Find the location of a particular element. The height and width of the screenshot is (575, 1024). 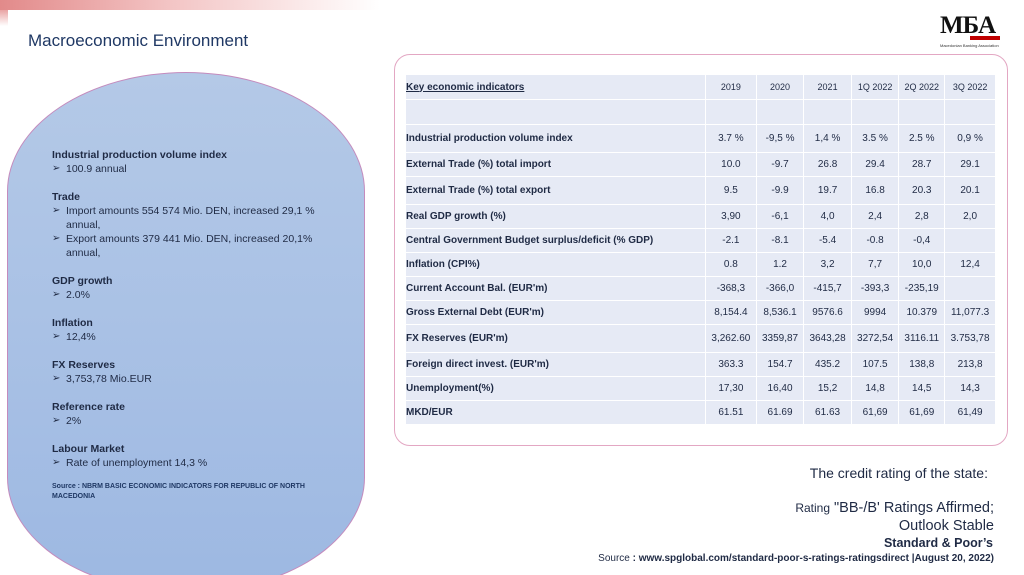

table-blank-row is located at coordinates (700, 112).